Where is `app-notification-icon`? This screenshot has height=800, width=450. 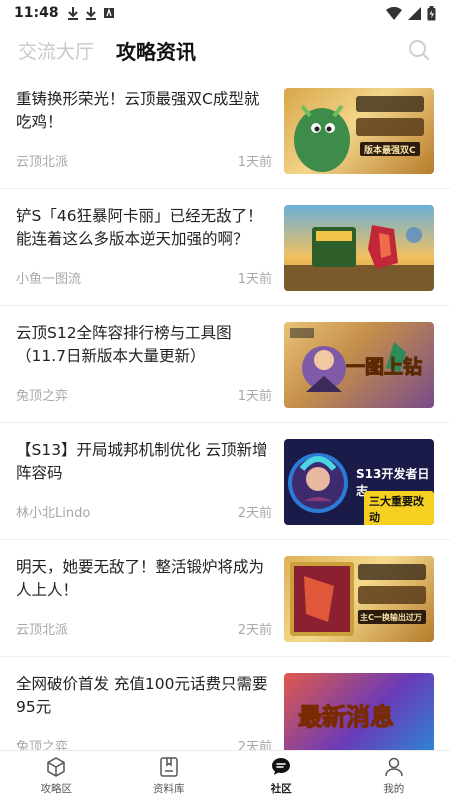
app-notification-icon is located at coordinates (108, 12).